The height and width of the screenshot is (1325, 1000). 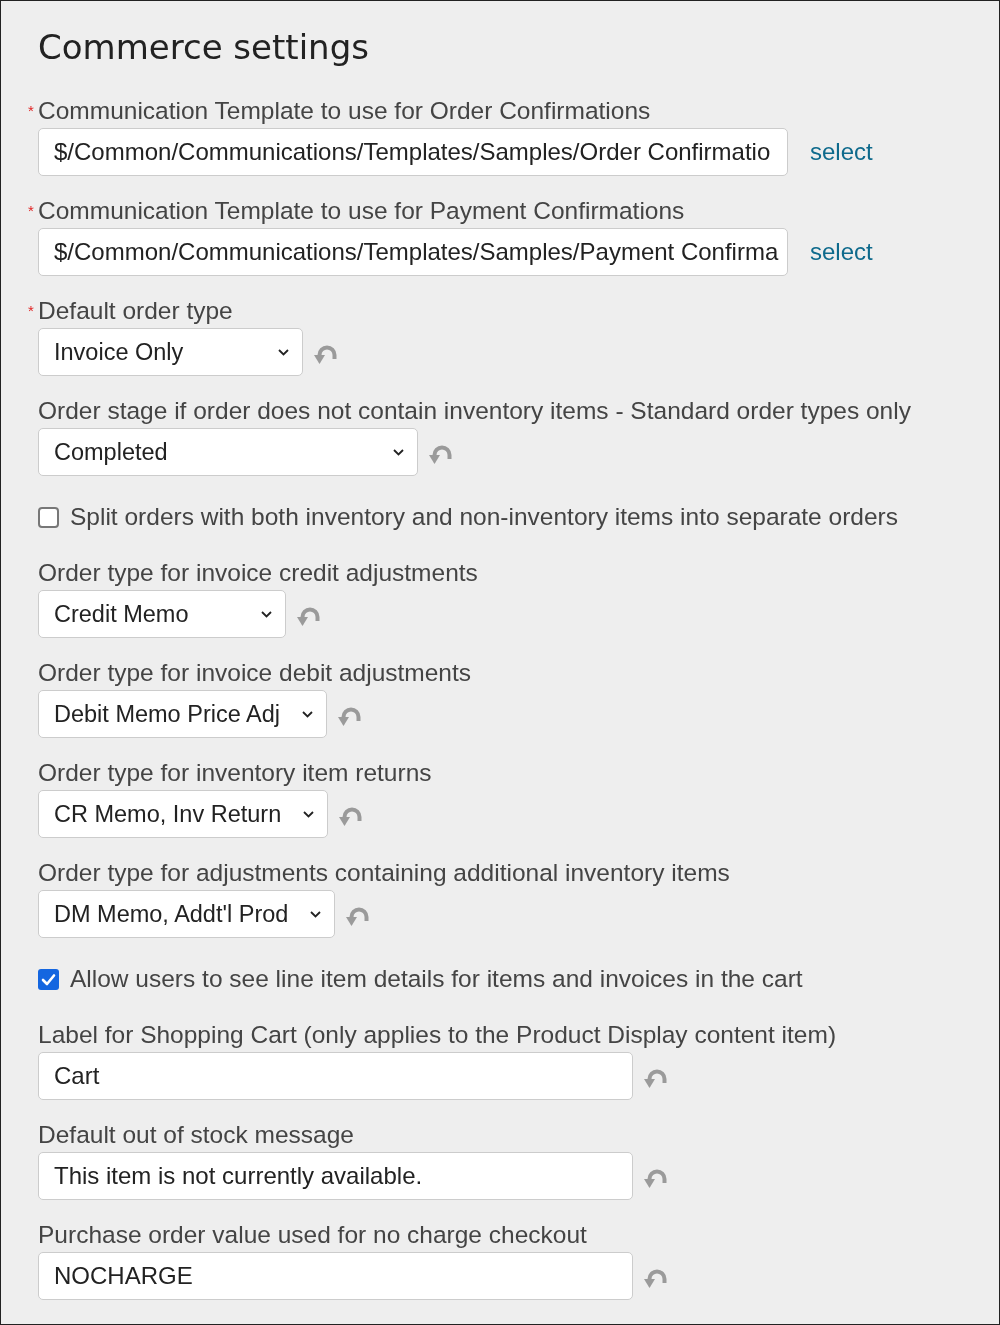 I want to click on dropdown-select: Debit Memo Price Adj, so click(x=182, y=714).